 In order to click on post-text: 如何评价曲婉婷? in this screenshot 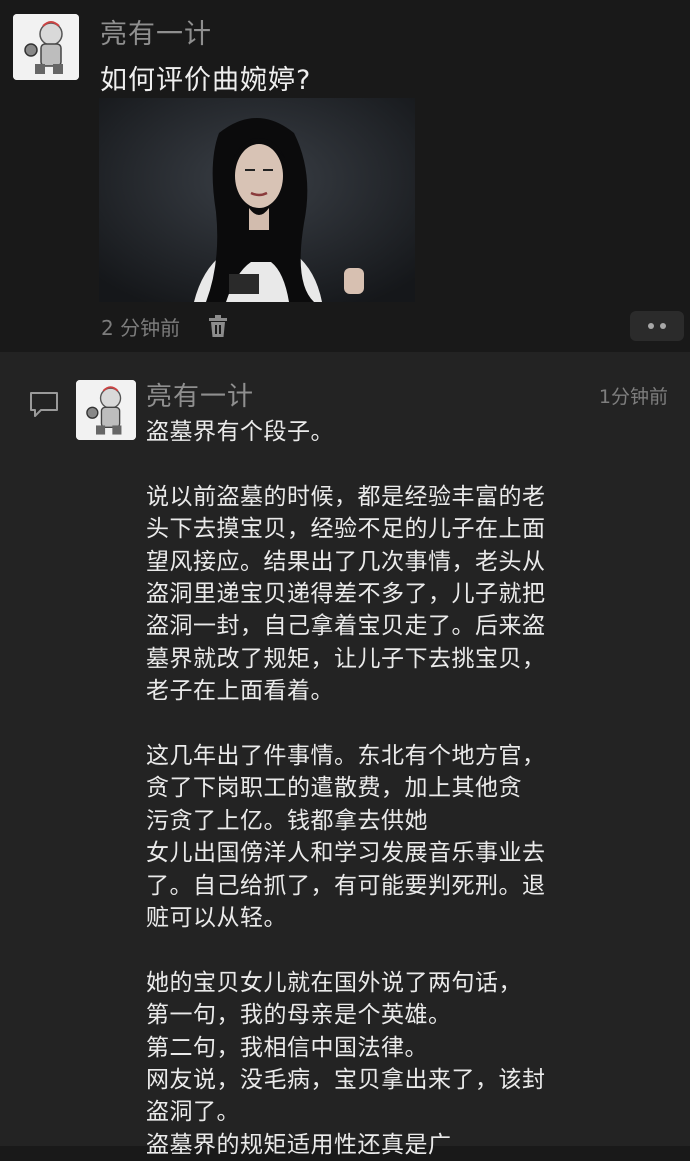, I will do `click(206, 80)`.